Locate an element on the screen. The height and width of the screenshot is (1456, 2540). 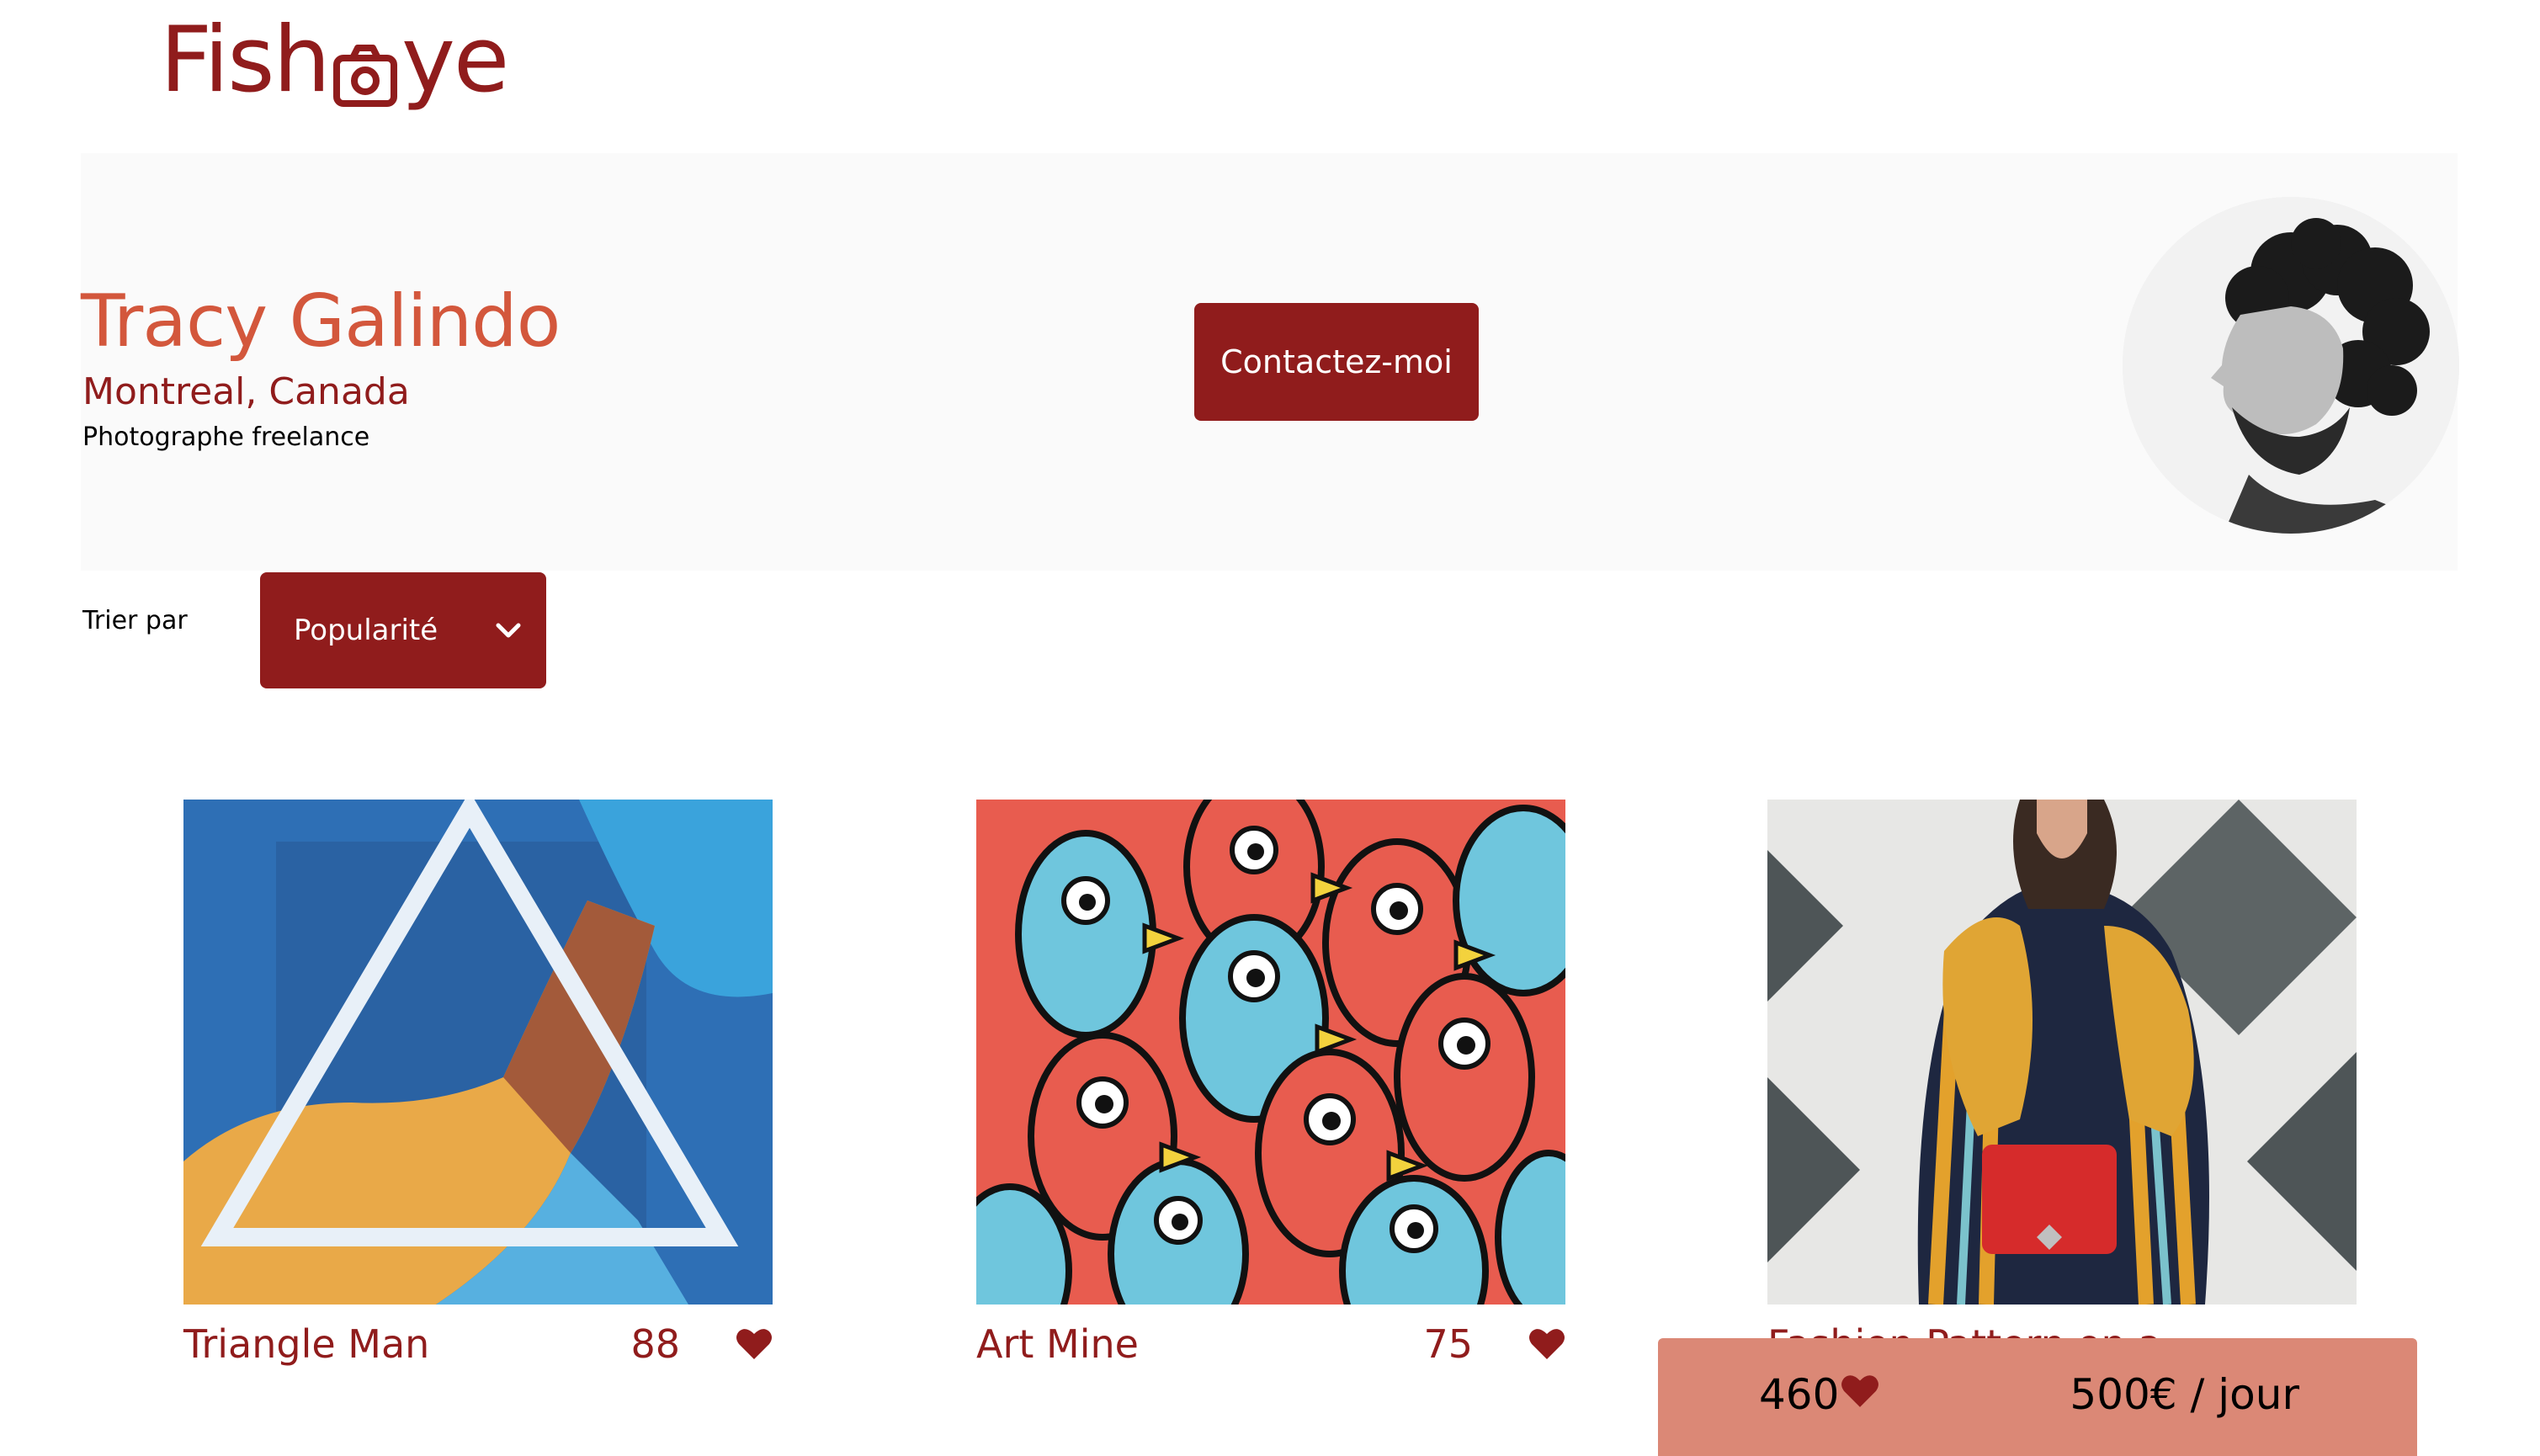
sort-label: Trier par is located at coordinates (135, 621).